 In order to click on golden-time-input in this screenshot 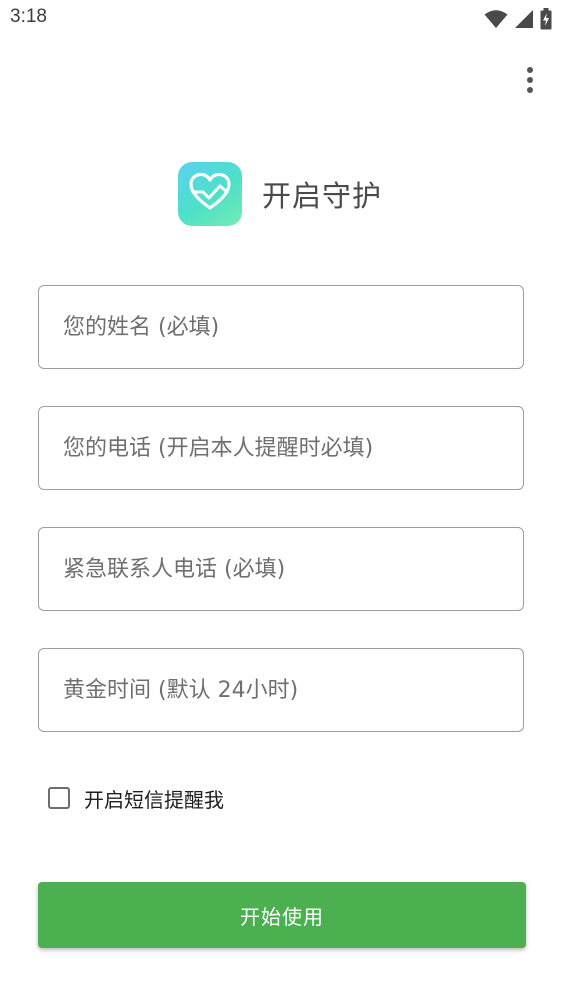, I will do `click(281, 690)`.